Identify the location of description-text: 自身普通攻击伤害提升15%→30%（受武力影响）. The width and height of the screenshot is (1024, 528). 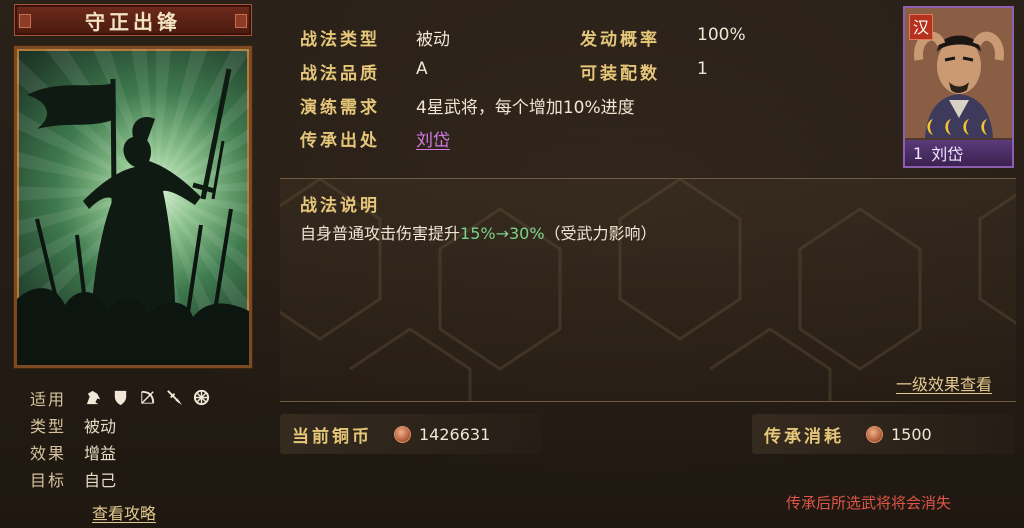
(478, 232).